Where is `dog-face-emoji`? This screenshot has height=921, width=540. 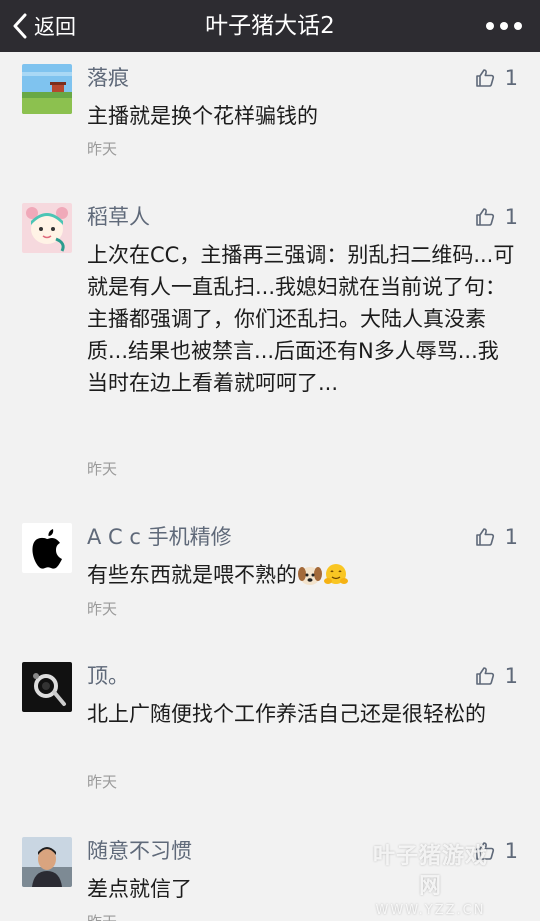 dog-face-emoji is located at coordinates (310, 576).